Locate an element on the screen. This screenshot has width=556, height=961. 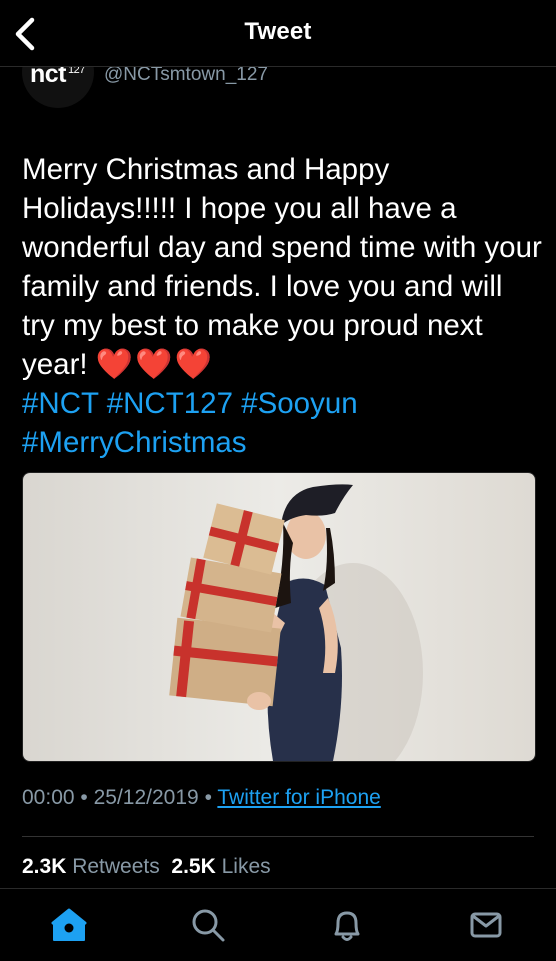
page-title: Tweet is located at coordinates (278, 31).